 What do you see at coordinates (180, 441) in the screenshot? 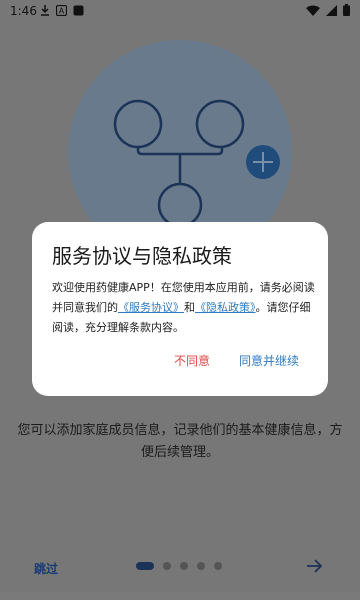
I see `intro-description: 您可以添加家庭成员信息，记录他们的基本健康信息，方便后续管理。` at bounding box center [180, 441].